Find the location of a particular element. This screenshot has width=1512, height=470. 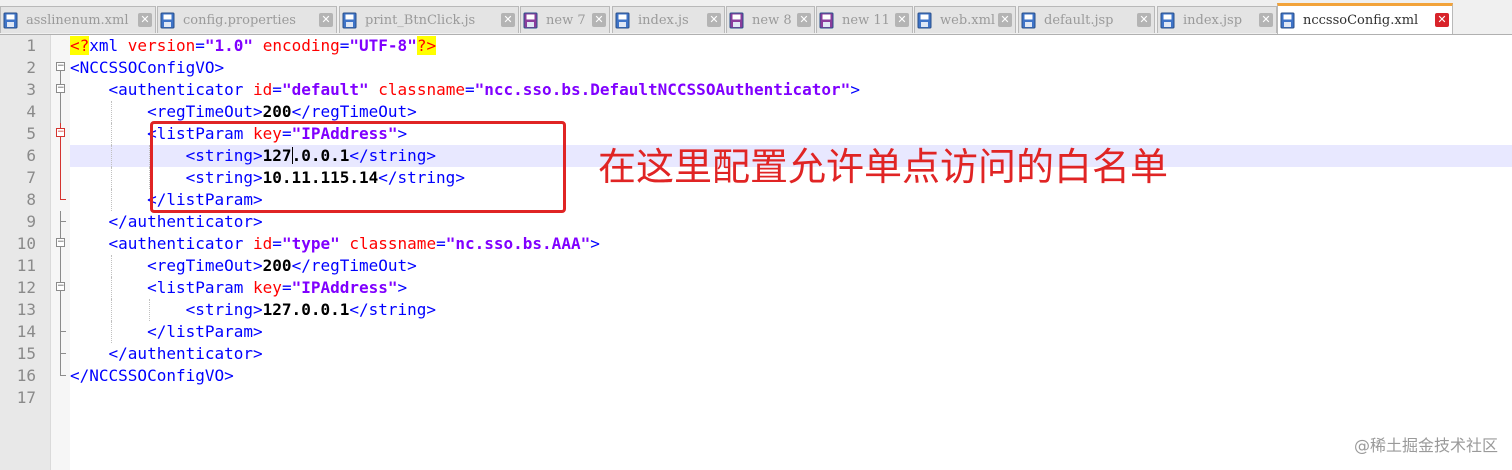

code-line: 4 <regTimeOut>200</regTimeOut> is located at coordinates (756, 112).